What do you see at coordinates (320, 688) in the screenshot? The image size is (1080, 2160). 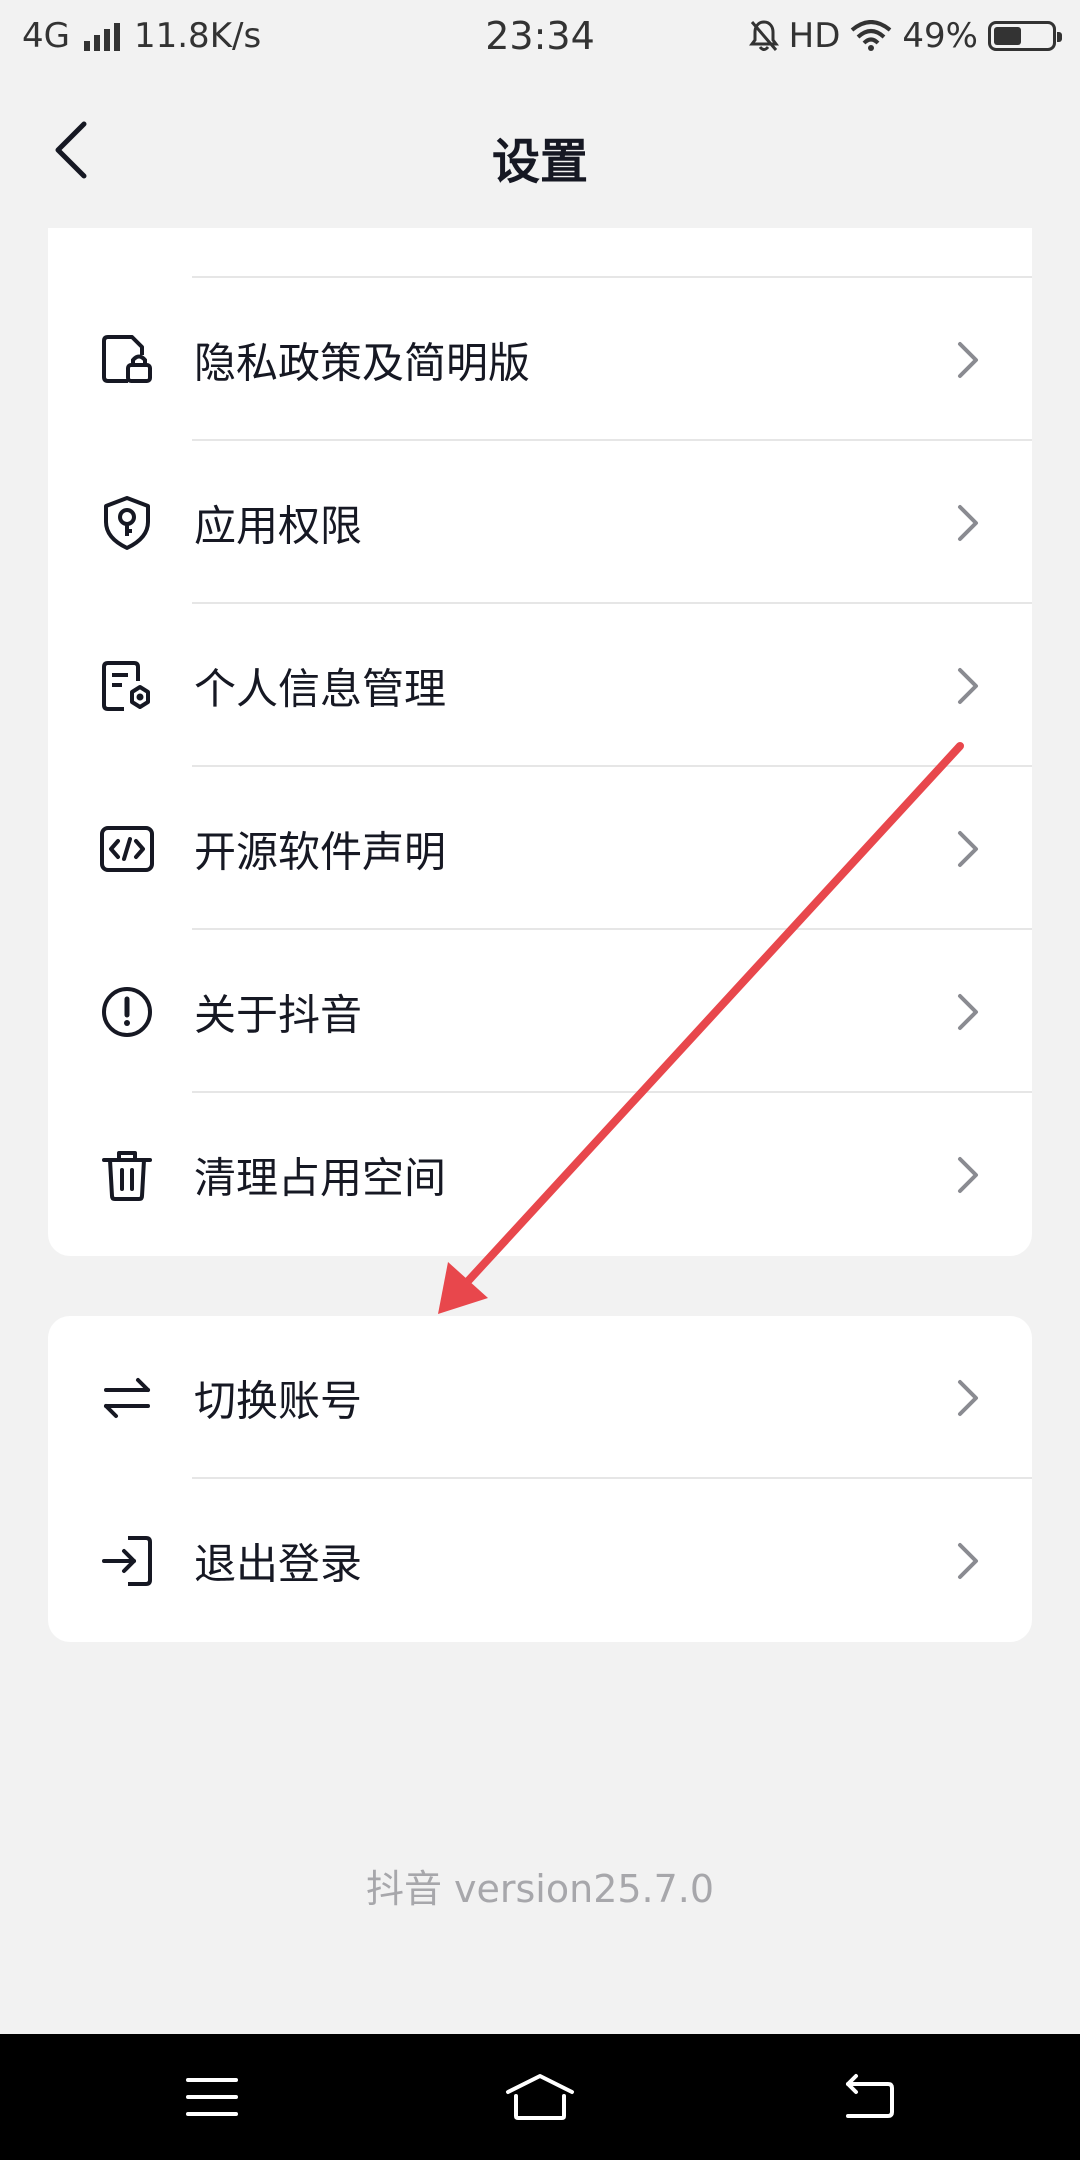 I see `menu-label: 个人信息管理` at bounding box center [320, 688].